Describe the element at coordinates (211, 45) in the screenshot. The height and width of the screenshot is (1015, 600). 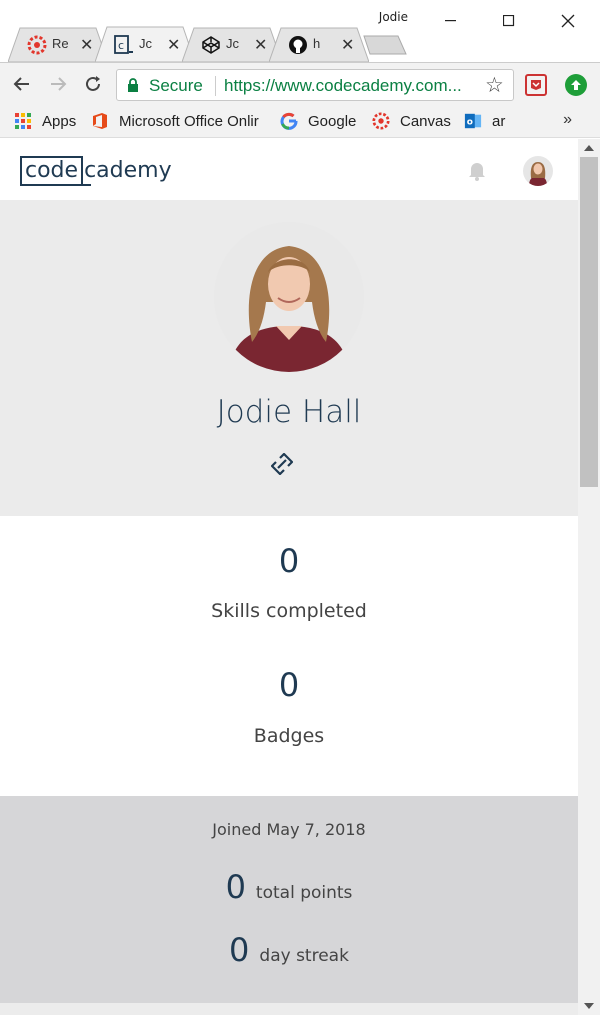
I see `codepen-icon` at that location.